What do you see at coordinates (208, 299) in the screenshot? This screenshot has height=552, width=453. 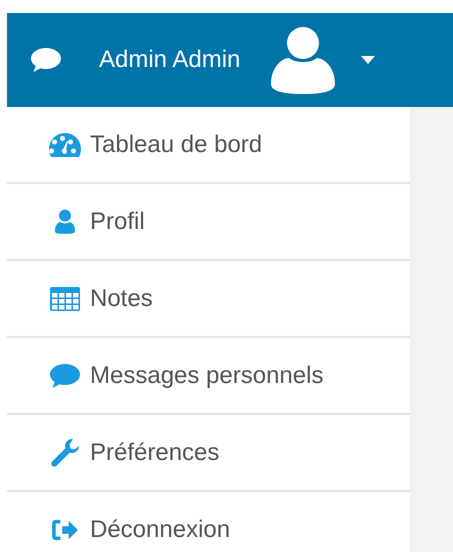 I see `menu-item: Notes` at bounding box center [208, 299].